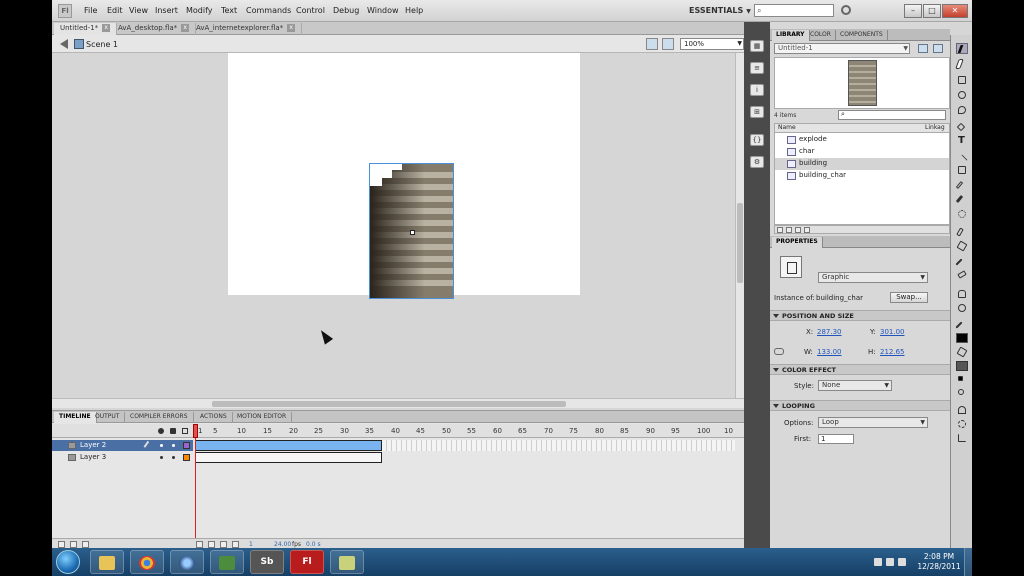 This screenshot has height=576, width=1024. What do you see at coordinates (90, 10) in the screenshot?
I see `menu-file: File` at bounding box center [90, 10].